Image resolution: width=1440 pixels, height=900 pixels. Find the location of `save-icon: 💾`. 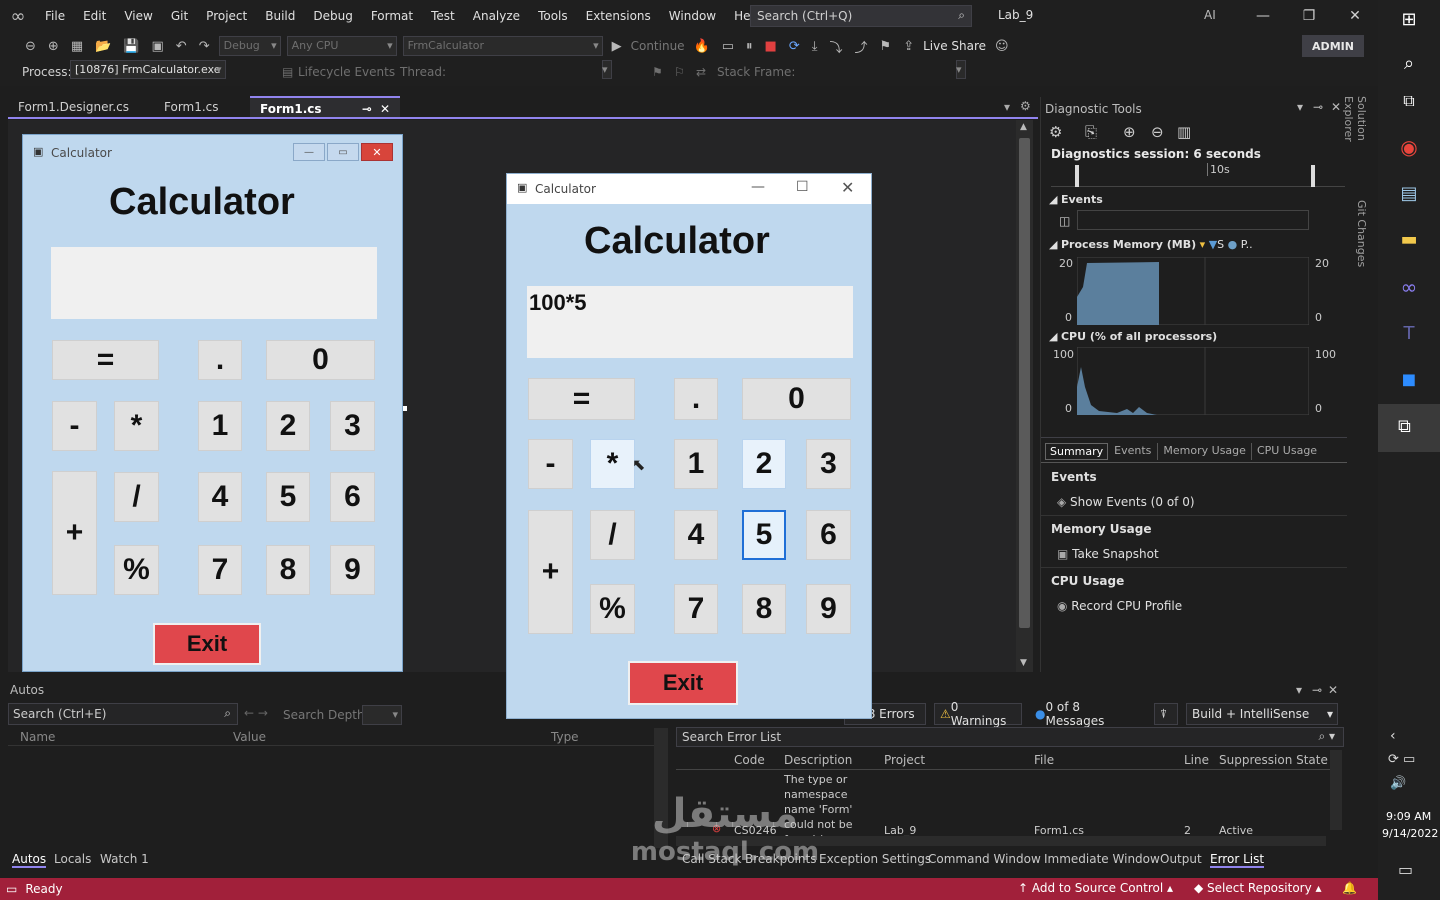

save-icon: 💾 is located at coordinates (131, 46).